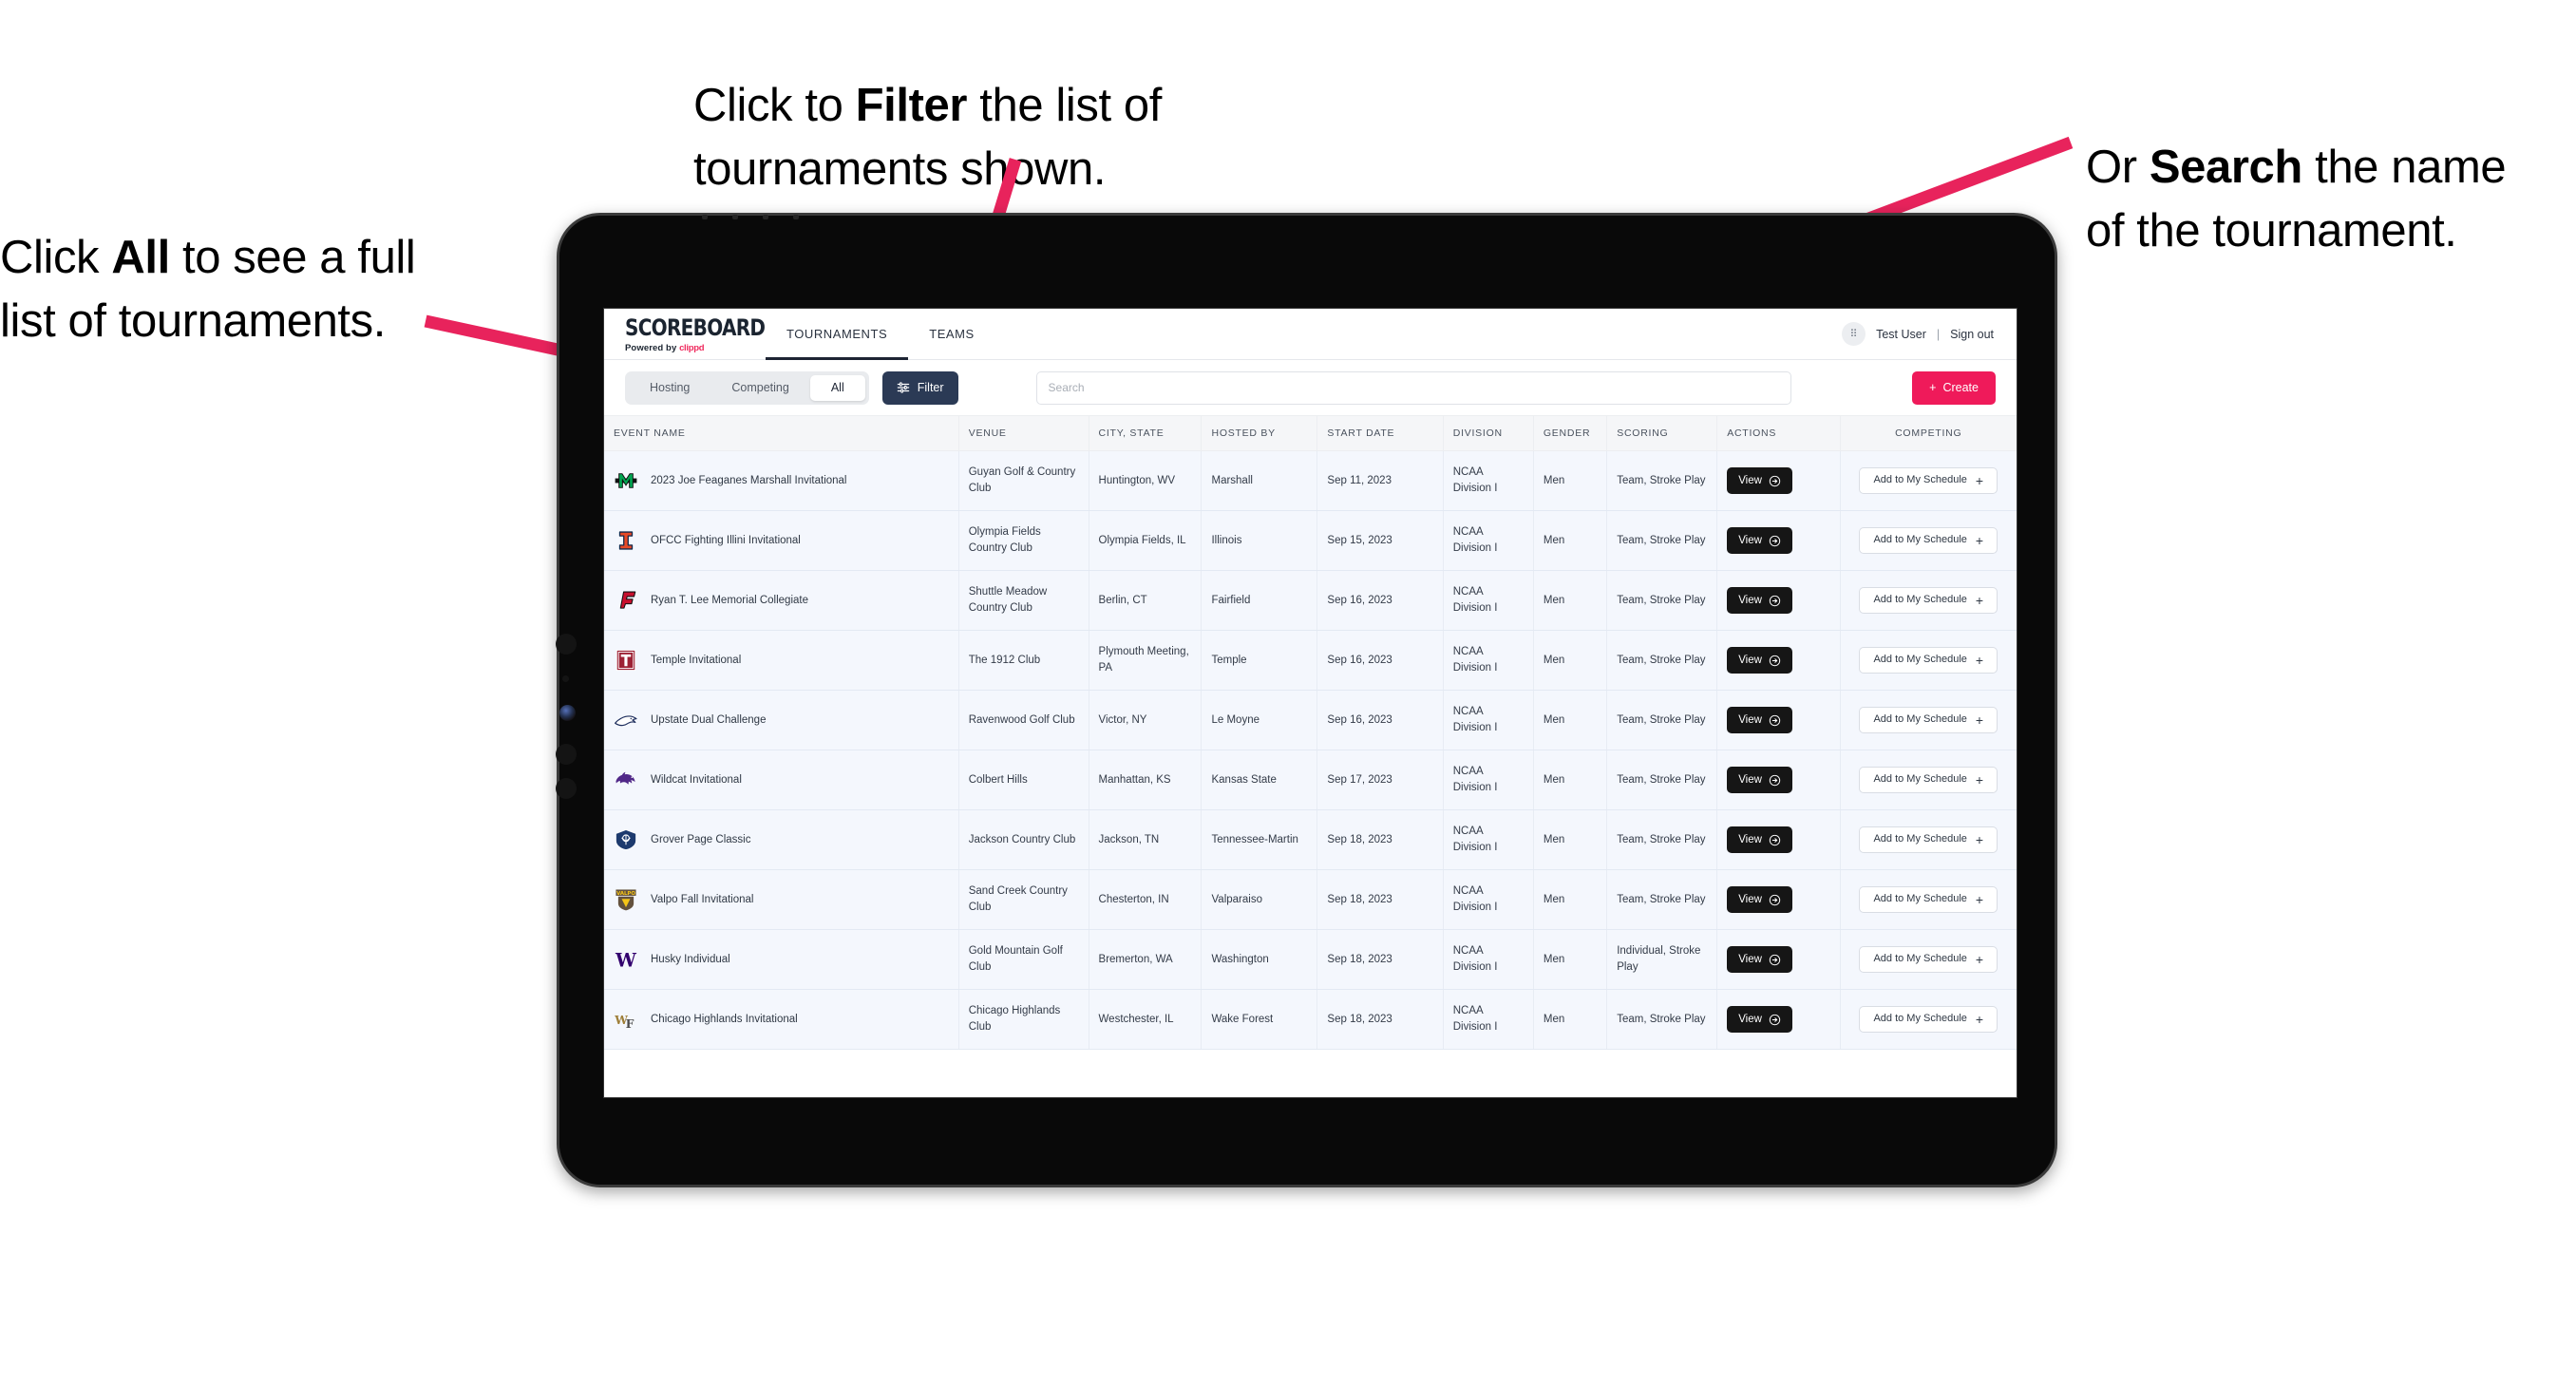 This screenshot has height=1386, width=2576. I want to click on col-division: DIVISION, so click(1488, 433).